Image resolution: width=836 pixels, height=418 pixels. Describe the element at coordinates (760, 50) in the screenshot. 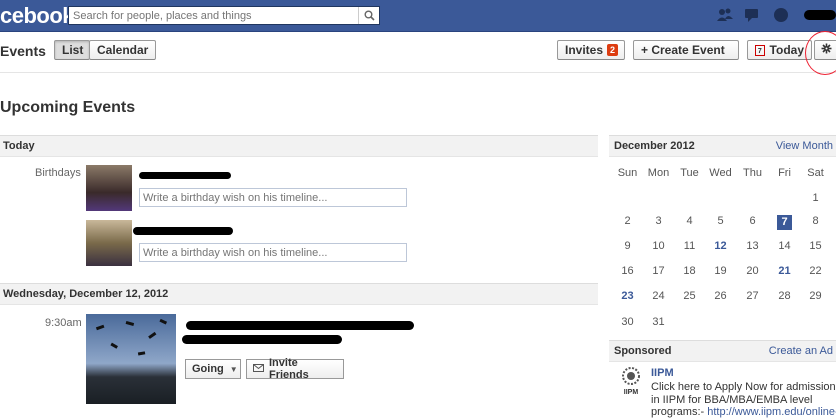

I see `calendar-icon: 7` at that location.